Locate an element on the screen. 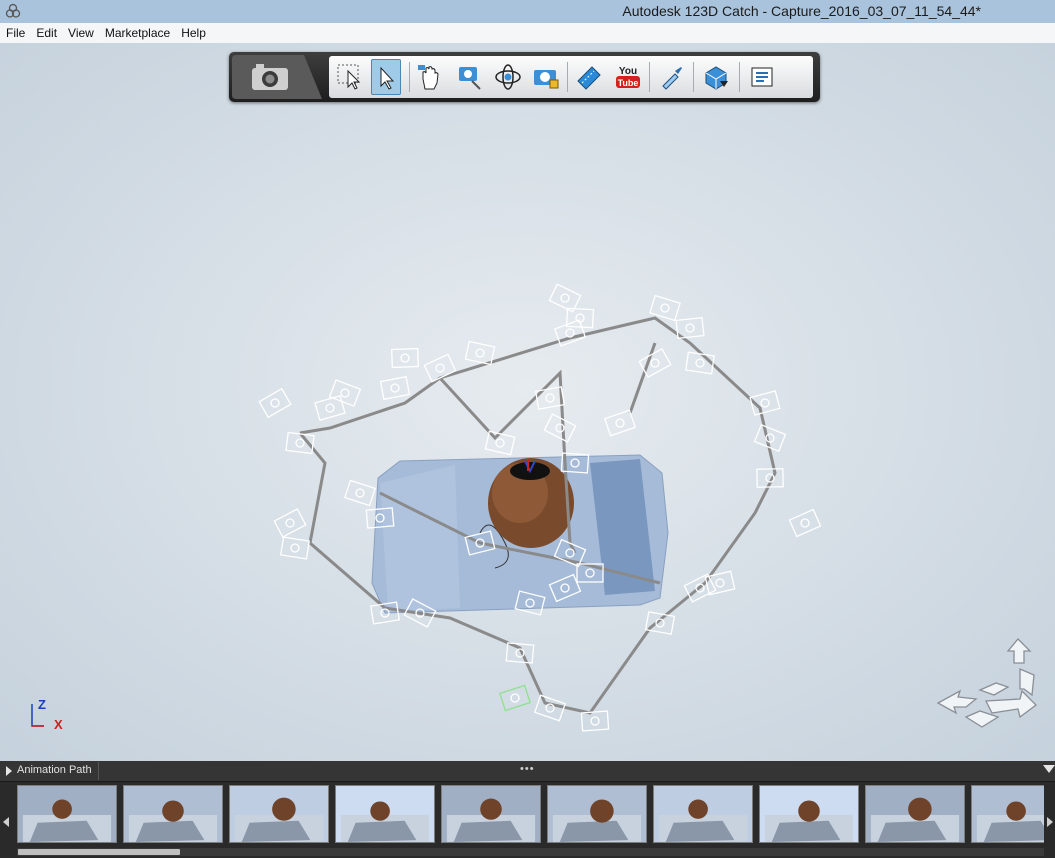 The height and width of the screenshot is (858, 1055). axis-x-label: X is located at coordinates (58, 724).